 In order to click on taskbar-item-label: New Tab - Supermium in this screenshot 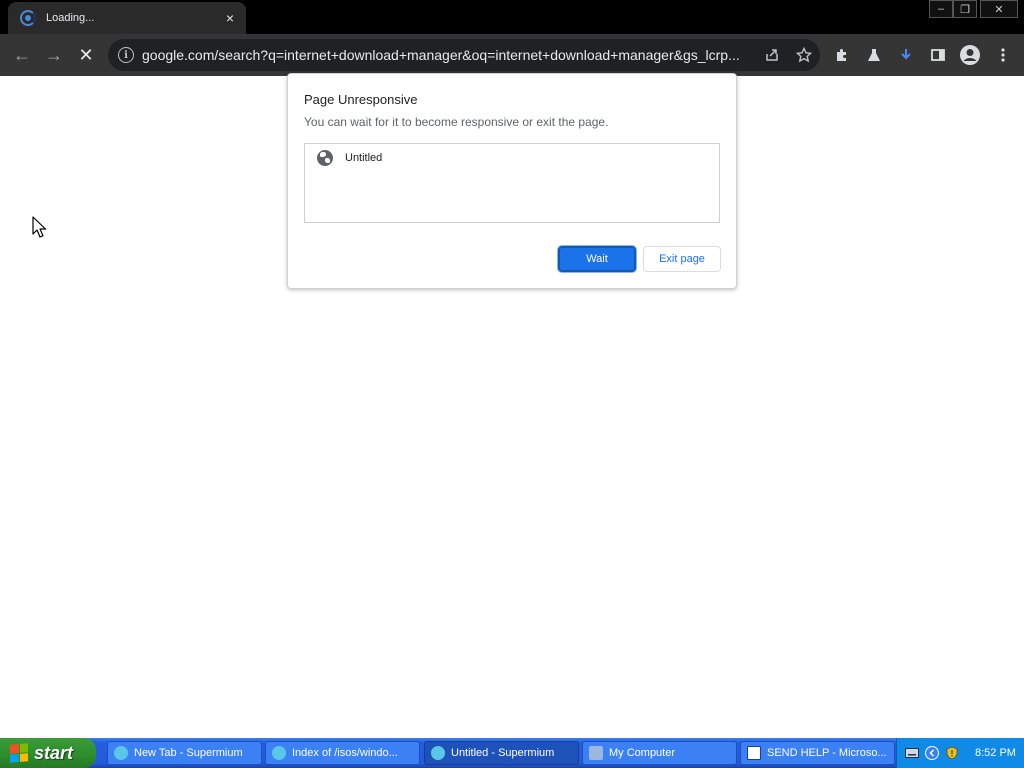, I will do `click(188, 753)`.